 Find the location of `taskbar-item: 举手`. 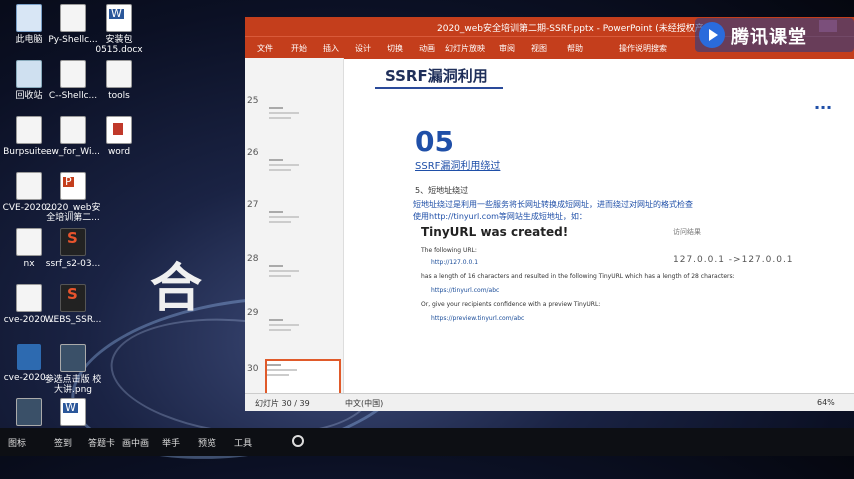

taskbar-item: 举手 is located at coordinates (171, 442).